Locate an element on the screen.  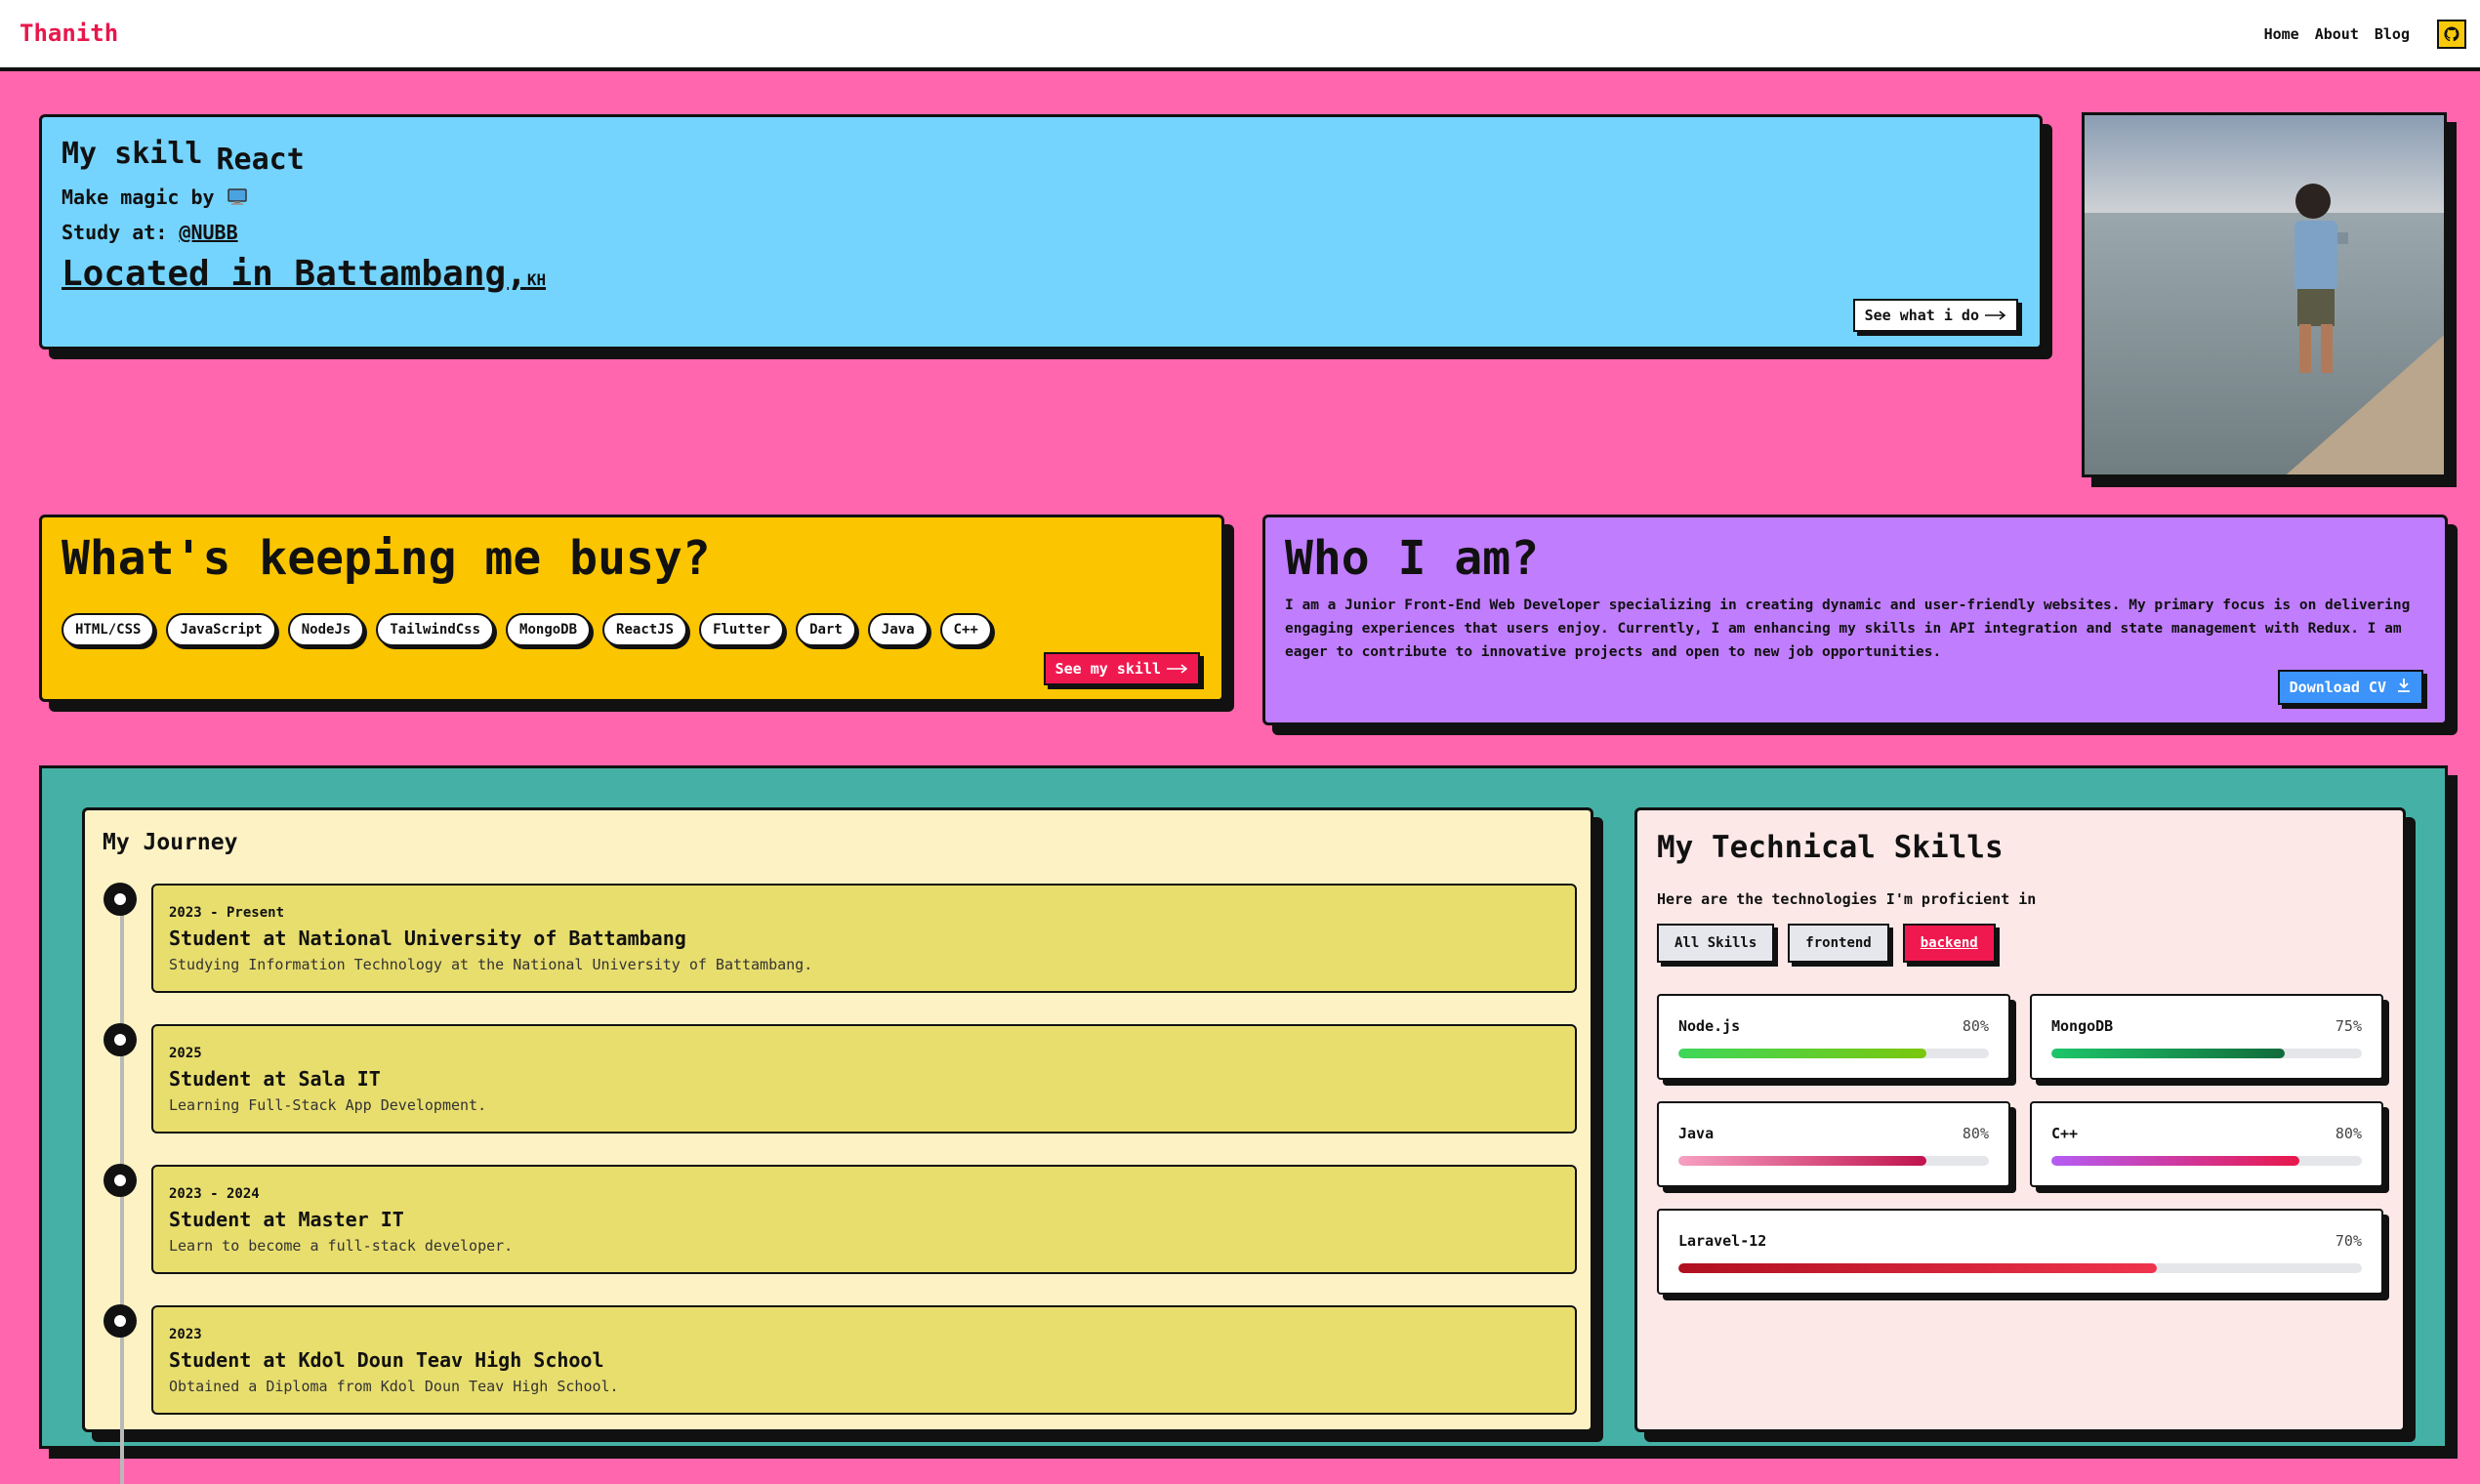
tag-cpp: C++ is located at coordinates (965, 630).